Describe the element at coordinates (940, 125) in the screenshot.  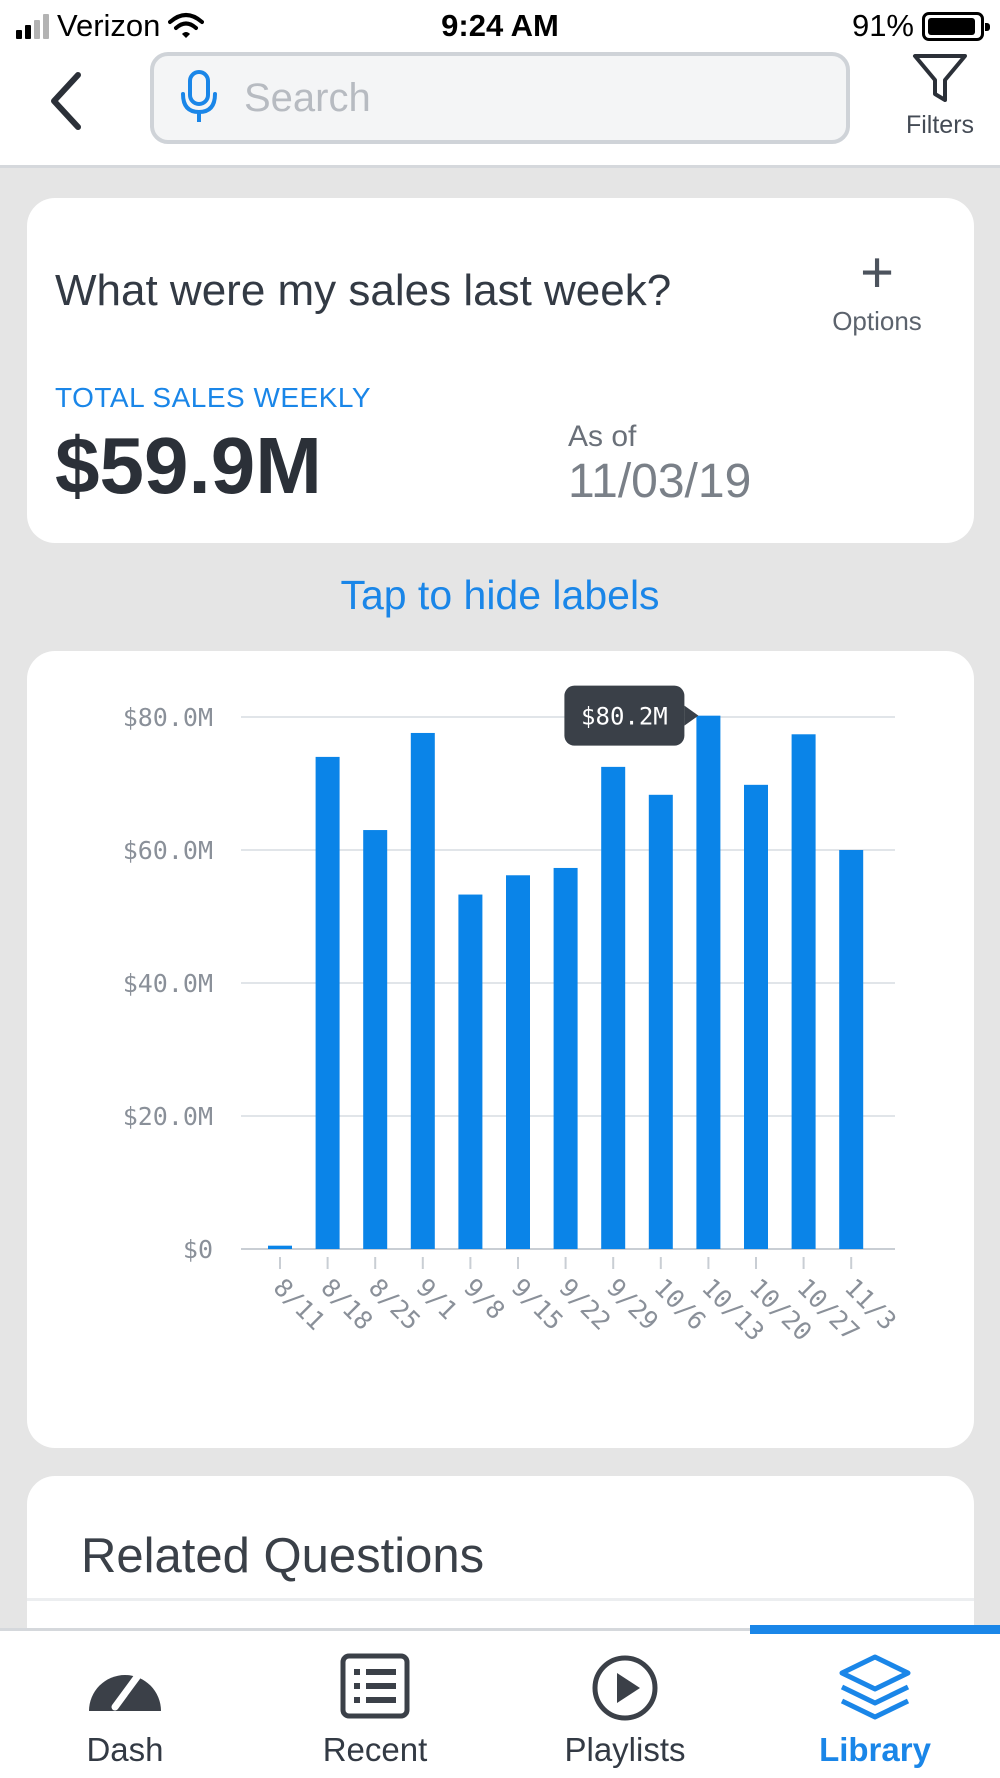
I see `filters-label: Filters` at that location.